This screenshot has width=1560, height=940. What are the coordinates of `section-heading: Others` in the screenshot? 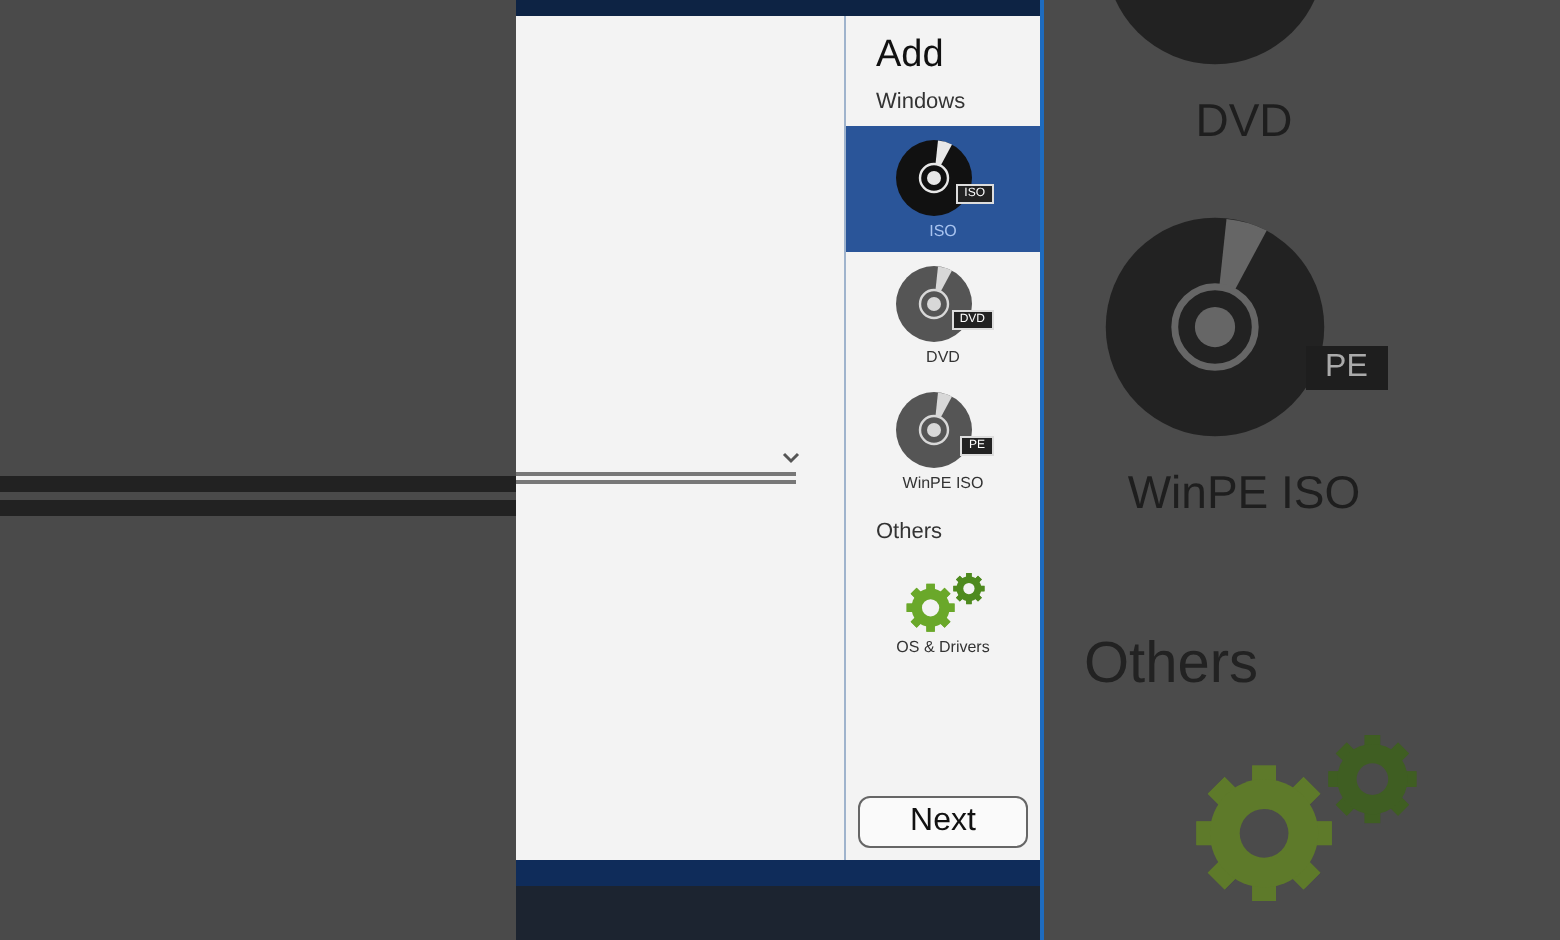 It's located at (909, 533).